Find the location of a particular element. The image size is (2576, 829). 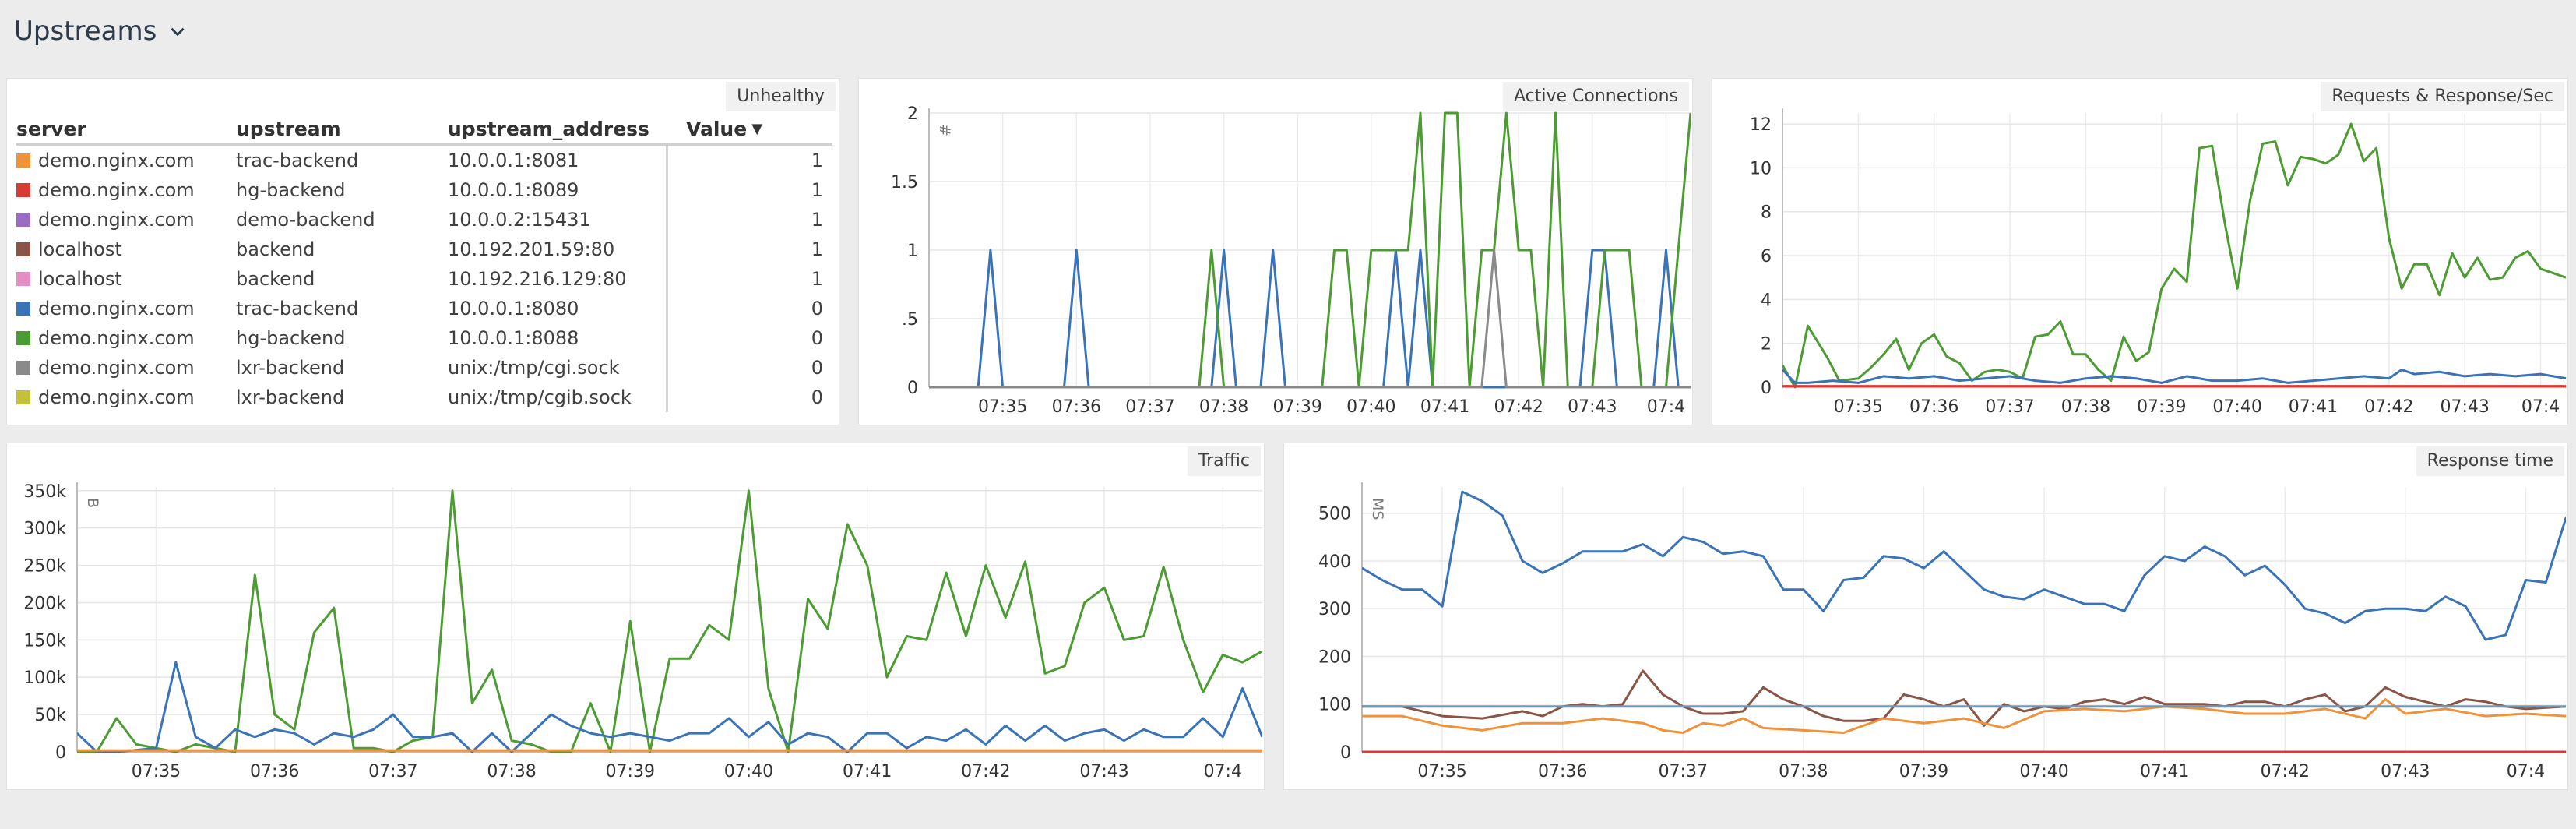

y-tick-label: 200k is located at coordinates (44, 603).